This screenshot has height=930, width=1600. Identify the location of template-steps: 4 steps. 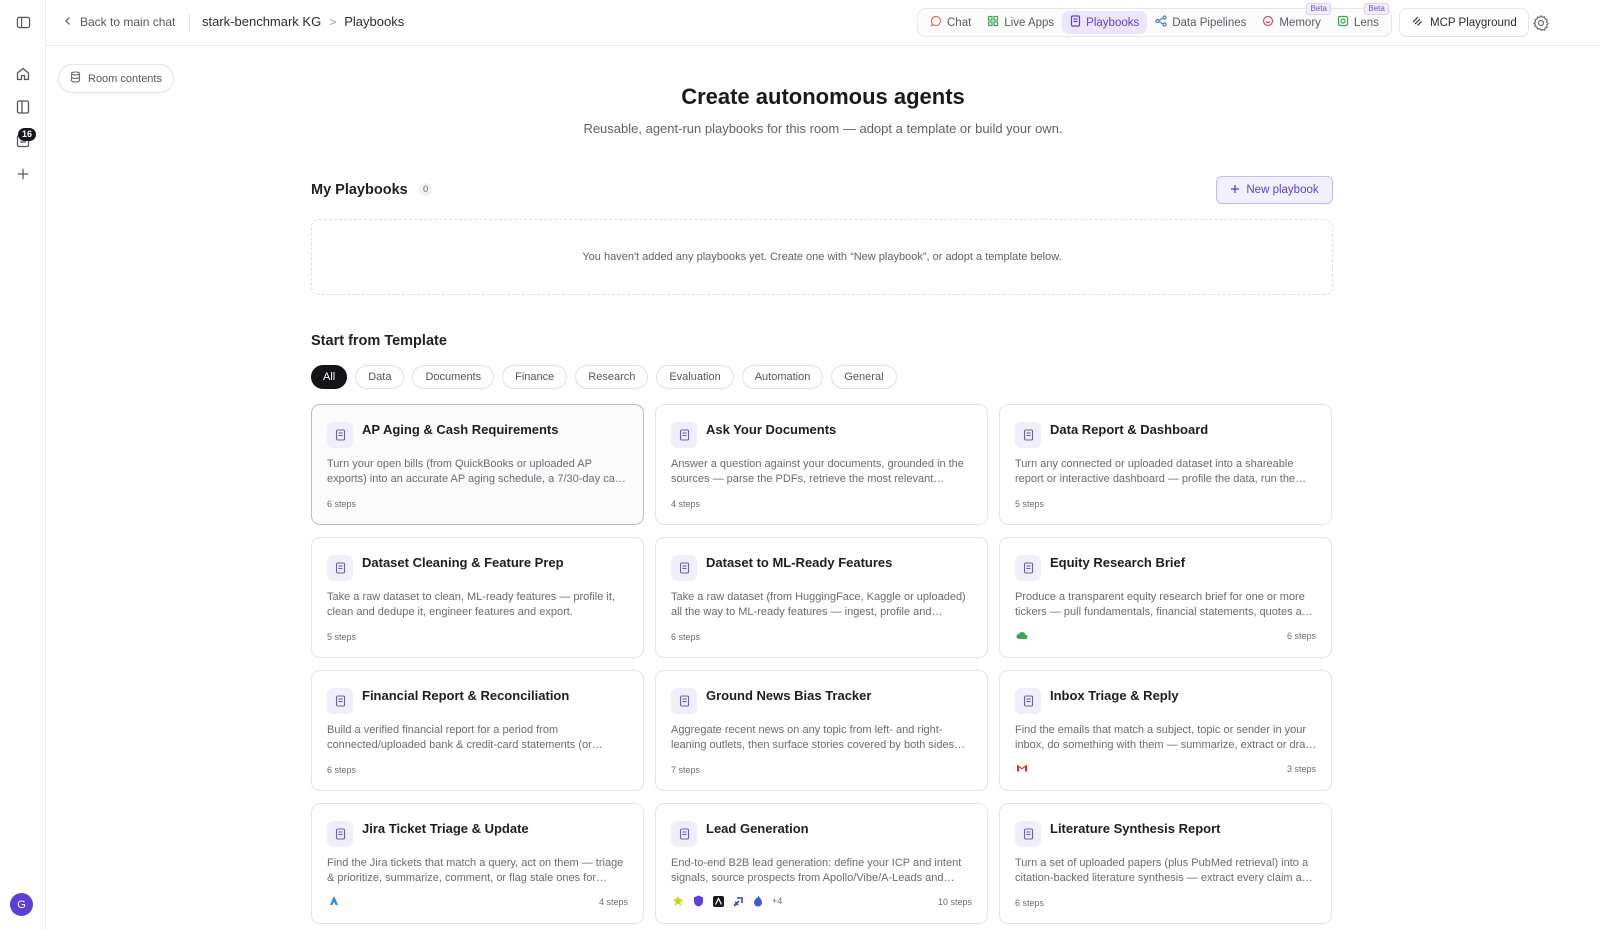
(686, 504).